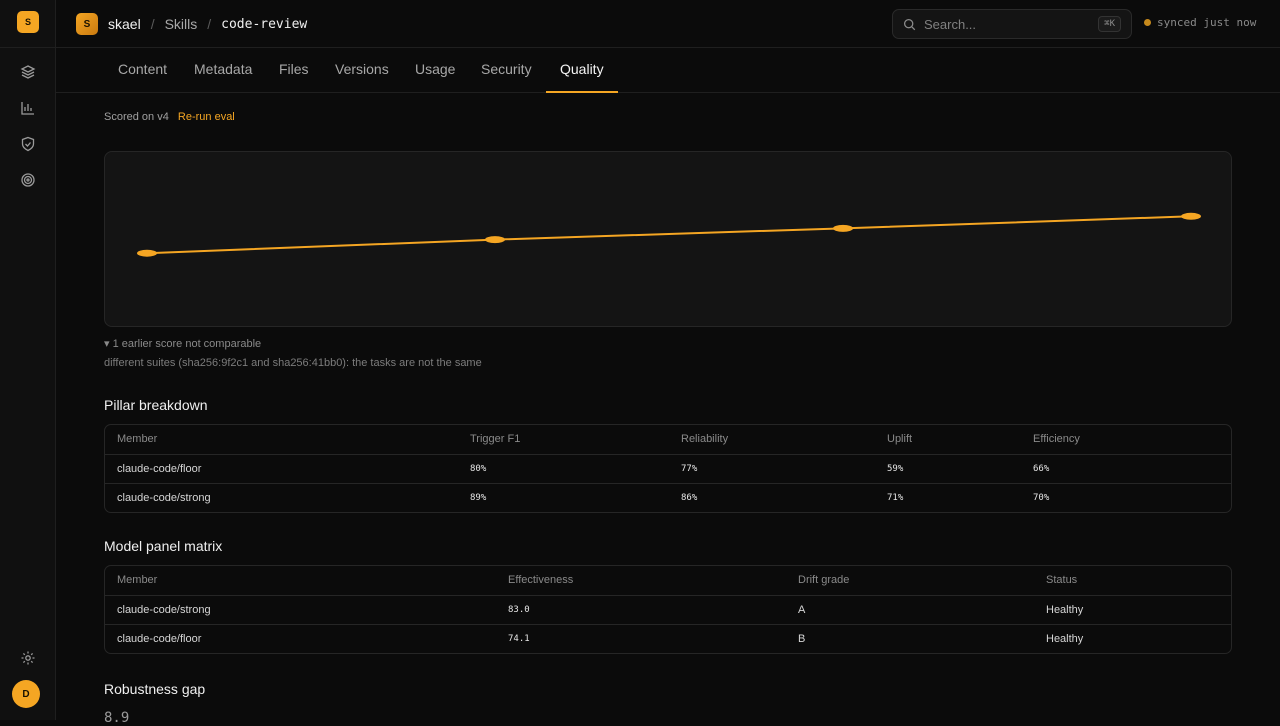 This screenshot has height=726, width=1280. What do you see at coordinates (802, 639) in the screenshot?
I see `drift-grade-cell: B` at bounding box center [802, 639].